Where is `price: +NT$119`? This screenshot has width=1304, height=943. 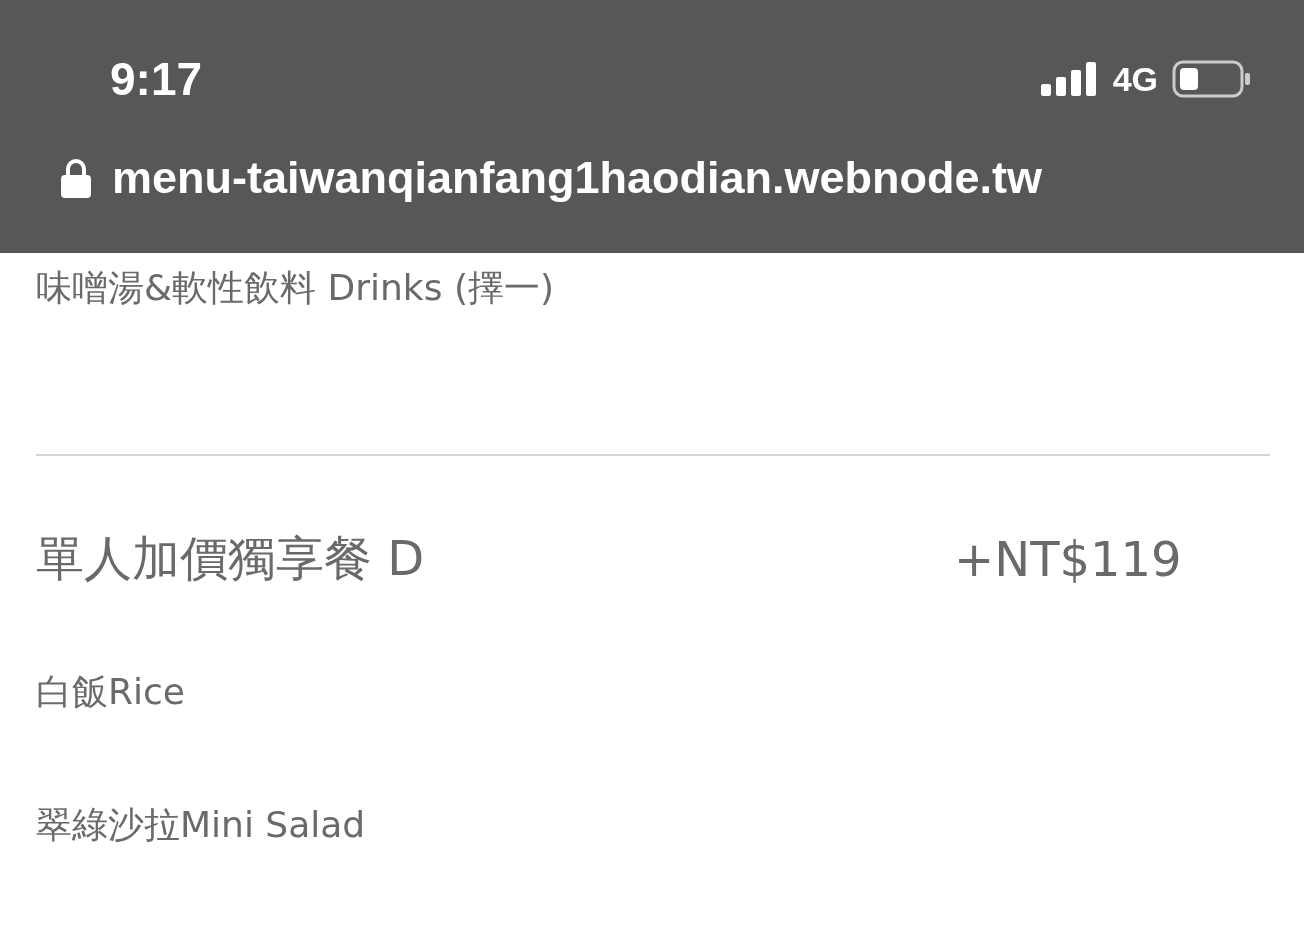
price: +NT$119 is located at coordinates (1068, 559).